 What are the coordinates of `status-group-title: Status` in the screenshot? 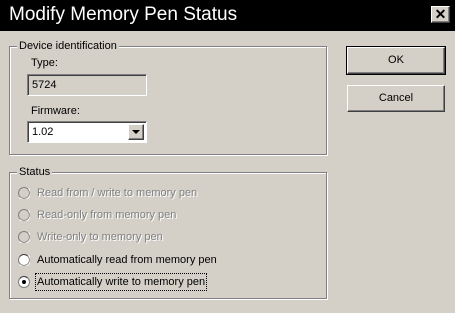 It's located at (35, 172).